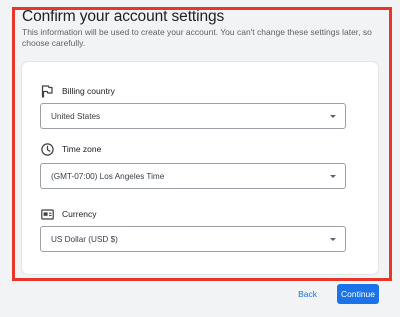 The width and height of the screenshot is (400, 317). Describe the element at coordinates (358, 294) in the screenshot. I see `continue-button: Continue` at that location.